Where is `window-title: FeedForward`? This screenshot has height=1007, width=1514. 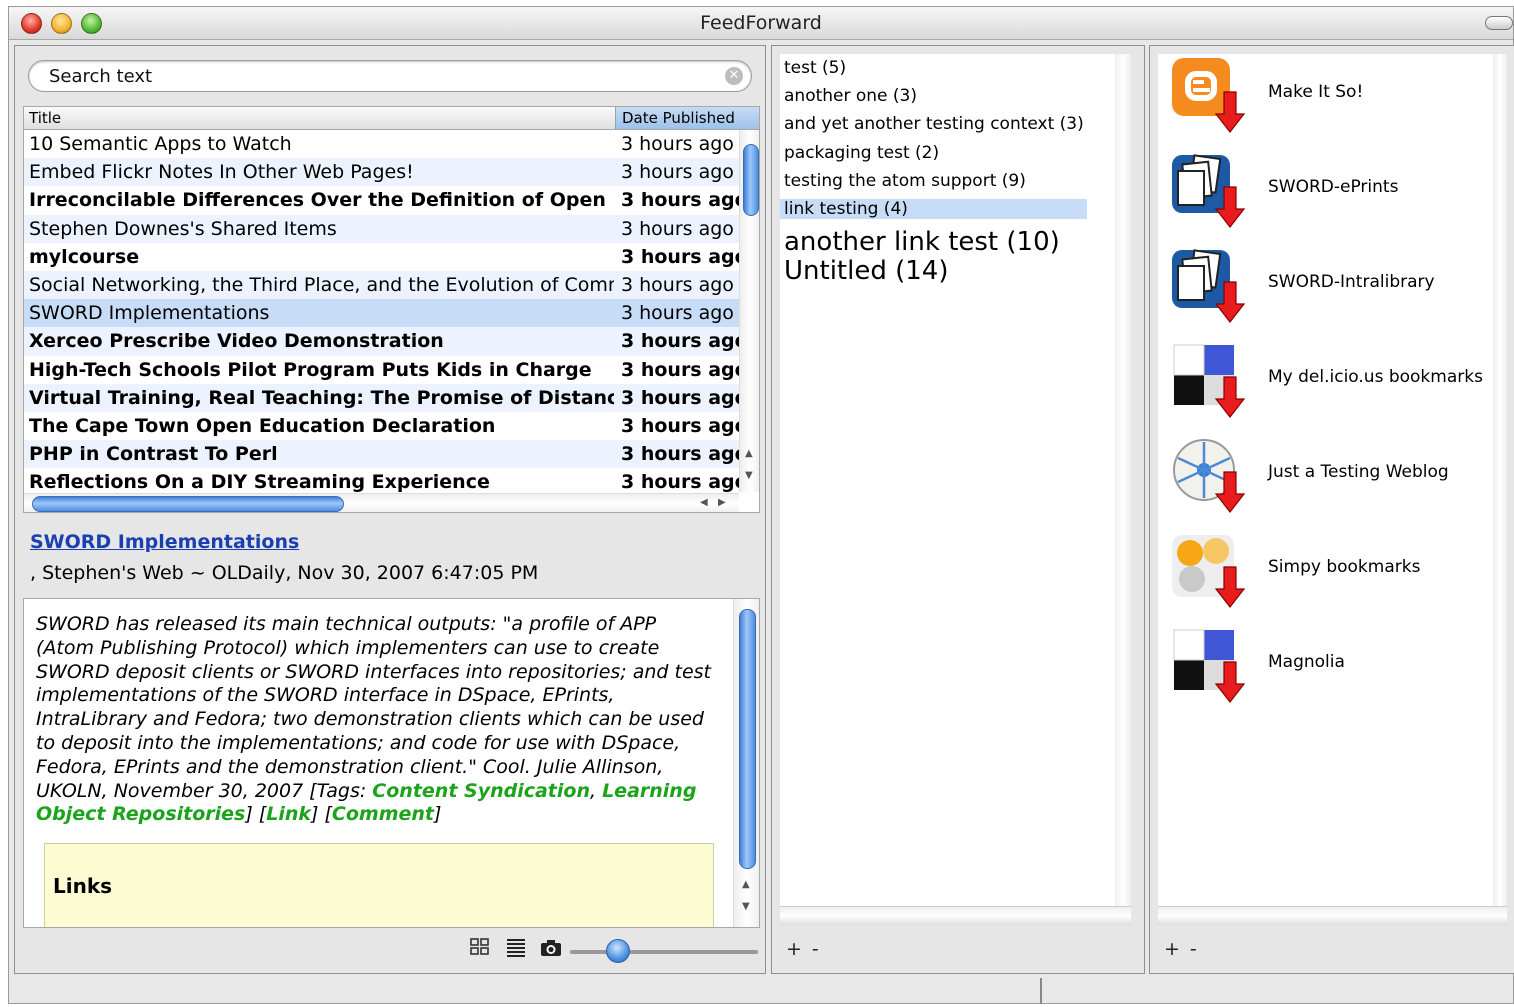
window-title: FeedForward is located at coordinates (761, 23).